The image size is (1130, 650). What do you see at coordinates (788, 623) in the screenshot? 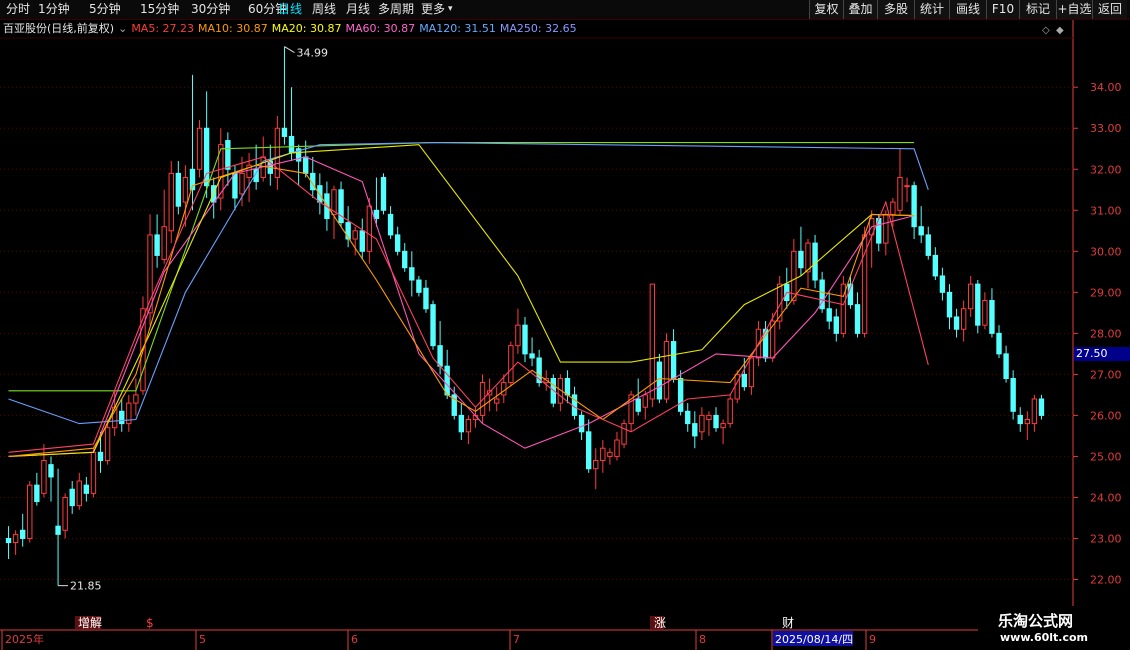
I see `event-marker: 财` at bounding box center [788, 623].